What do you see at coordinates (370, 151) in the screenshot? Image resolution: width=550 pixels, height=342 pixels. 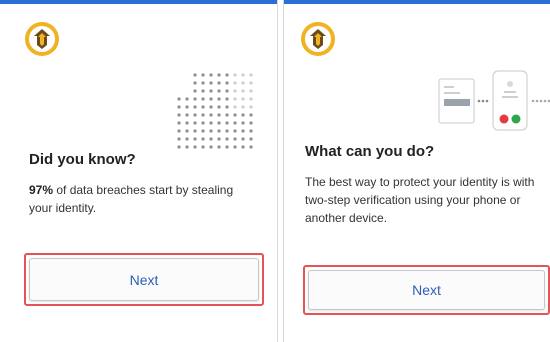 I see `card-title: What can you do?` at bounding box center [370, 151].